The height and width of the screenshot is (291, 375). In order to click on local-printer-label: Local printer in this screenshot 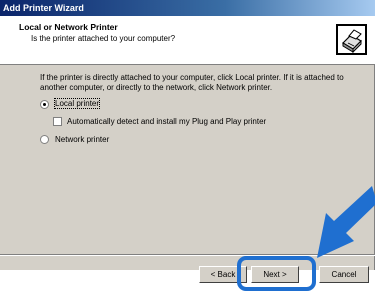, I will do `click(77, 103)`.